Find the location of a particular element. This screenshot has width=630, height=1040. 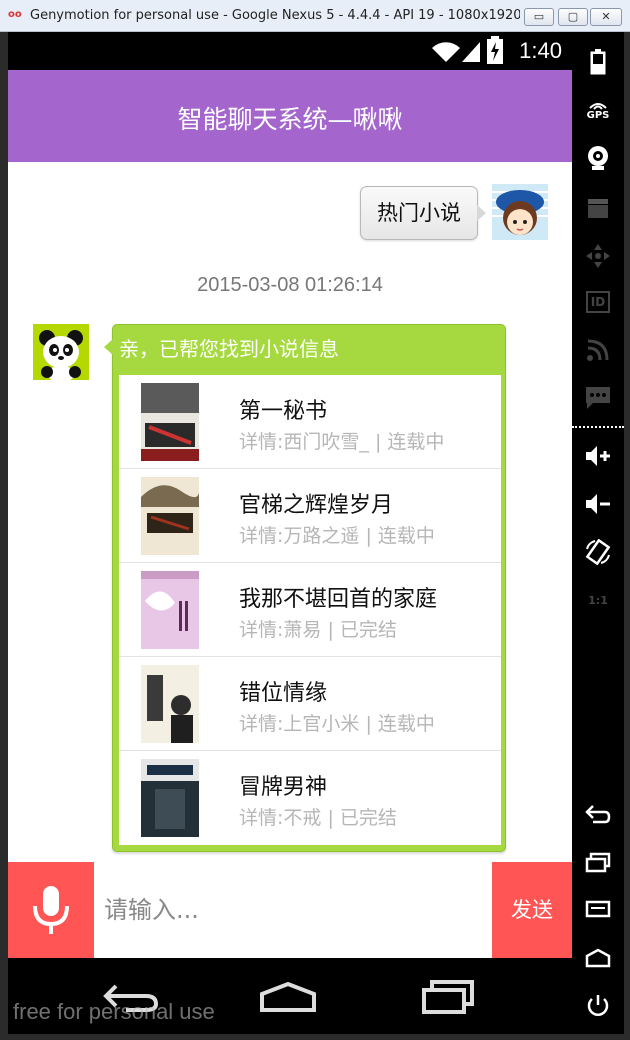

side-recents-button is located at coordinates (598, 862).